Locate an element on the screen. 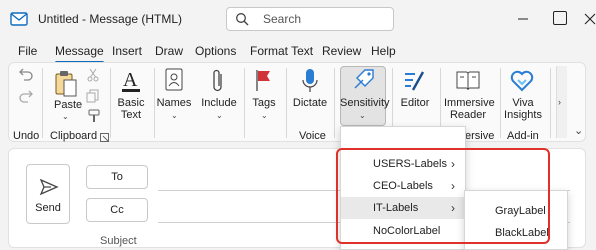 The image size is (596, 250). tab-review: Review is located at coordinates (341, 51).